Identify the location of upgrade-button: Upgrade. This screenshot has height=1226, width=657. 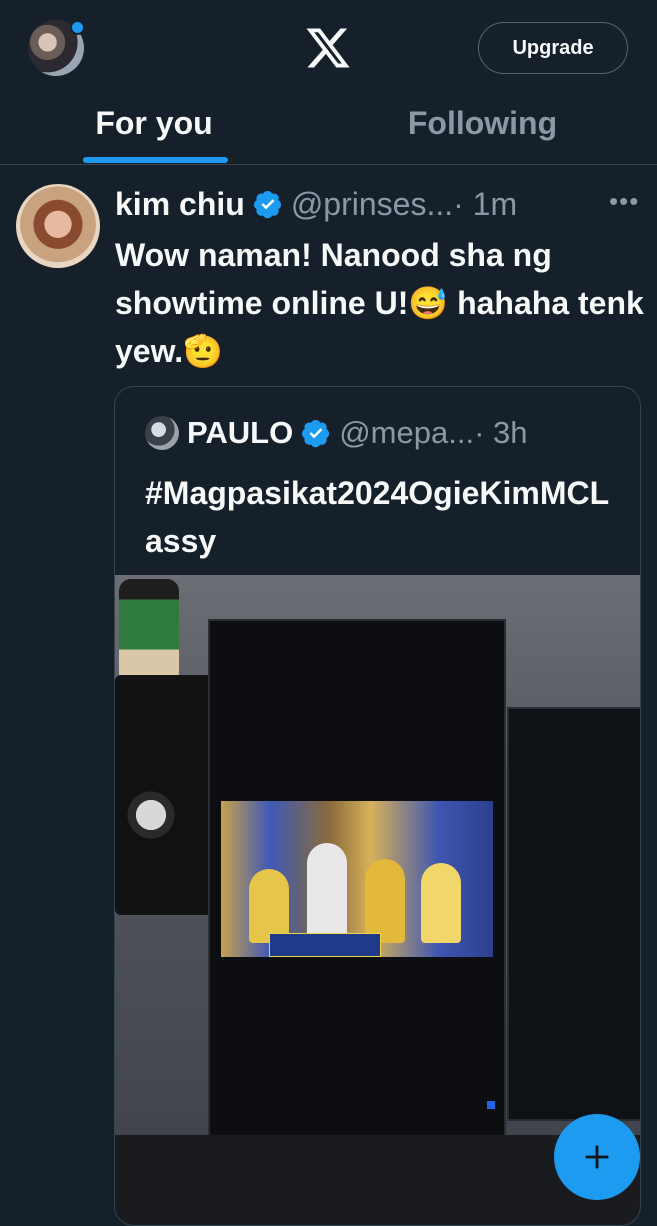
(553, 48).